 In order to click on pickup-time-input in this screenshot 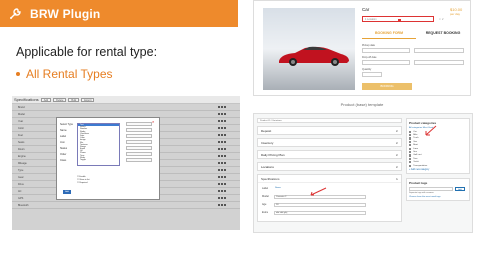, I will do `click(439, 50)`.